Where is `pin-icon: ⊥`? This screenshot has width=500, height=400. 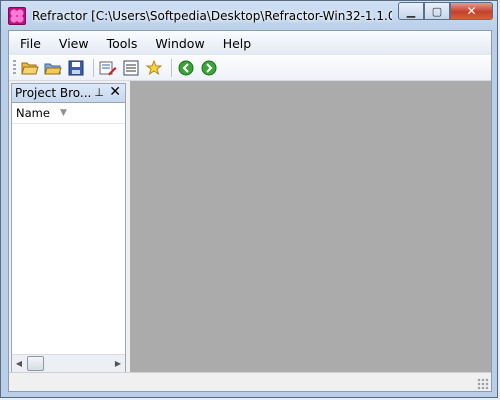
pin-icon: ⊥ is located at coordinates (99, 92).